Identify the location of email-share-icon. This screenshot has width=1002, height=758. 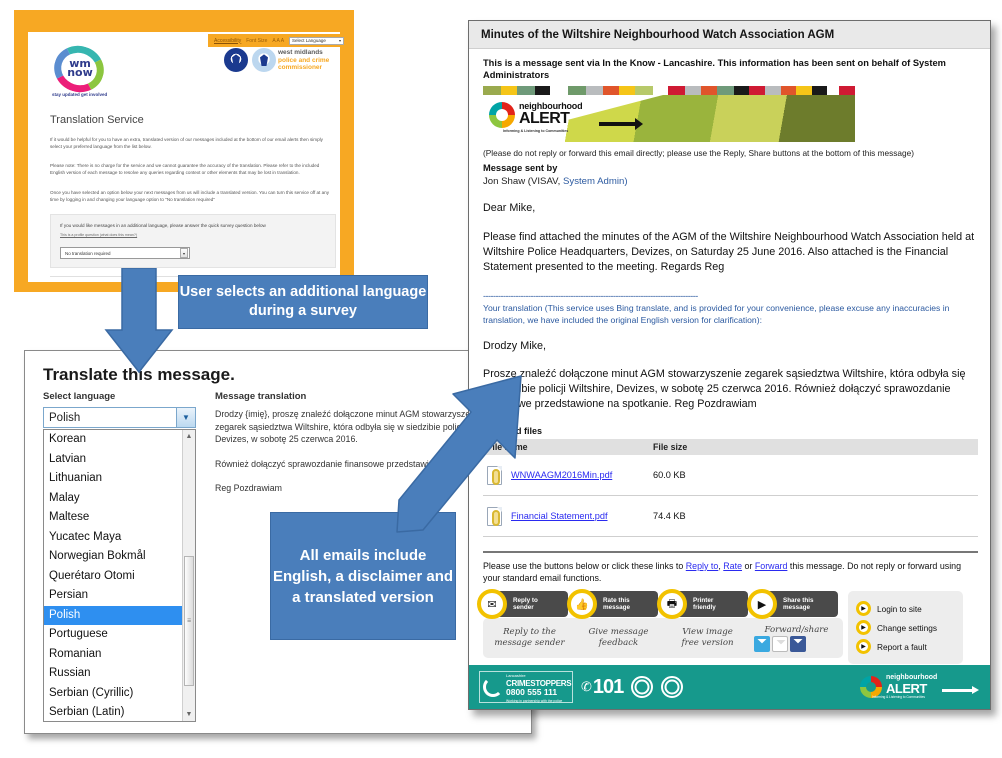
(780, 643).